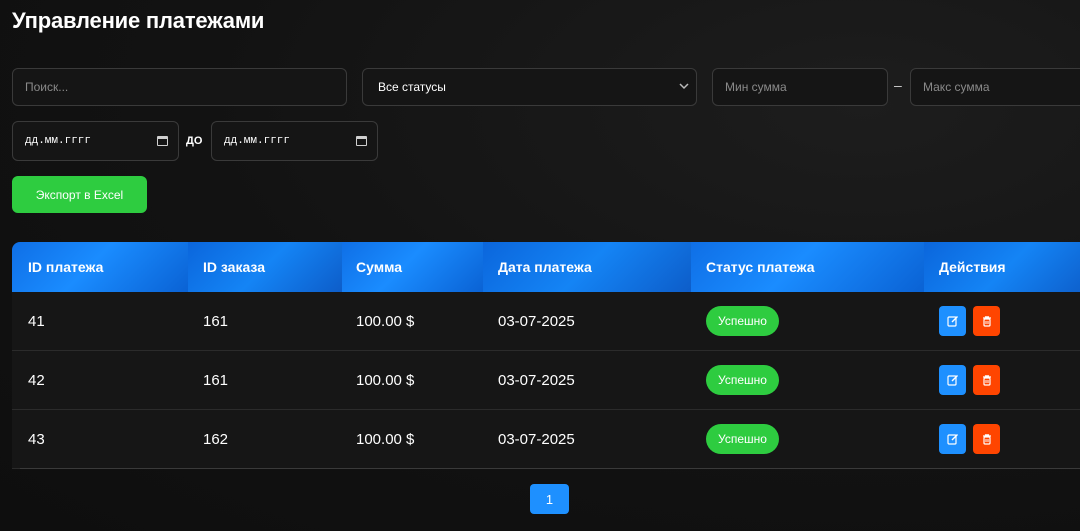  What do you see at coordinates (36, 321) in the screenshot?
I see `cell-payment-id: 41` at bounding box center [36, 321].